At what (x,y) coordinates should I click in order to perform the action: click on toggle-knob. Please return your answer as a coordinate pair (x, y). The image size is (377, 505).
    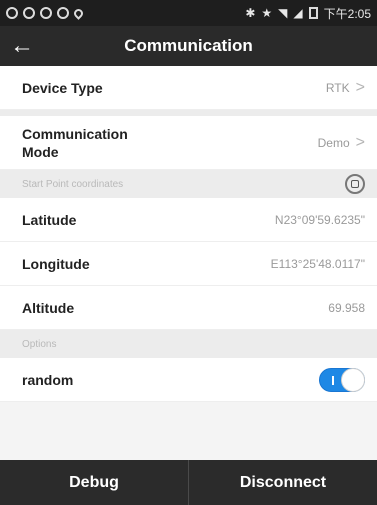
    Looking at the image, I should click on (353, 379).